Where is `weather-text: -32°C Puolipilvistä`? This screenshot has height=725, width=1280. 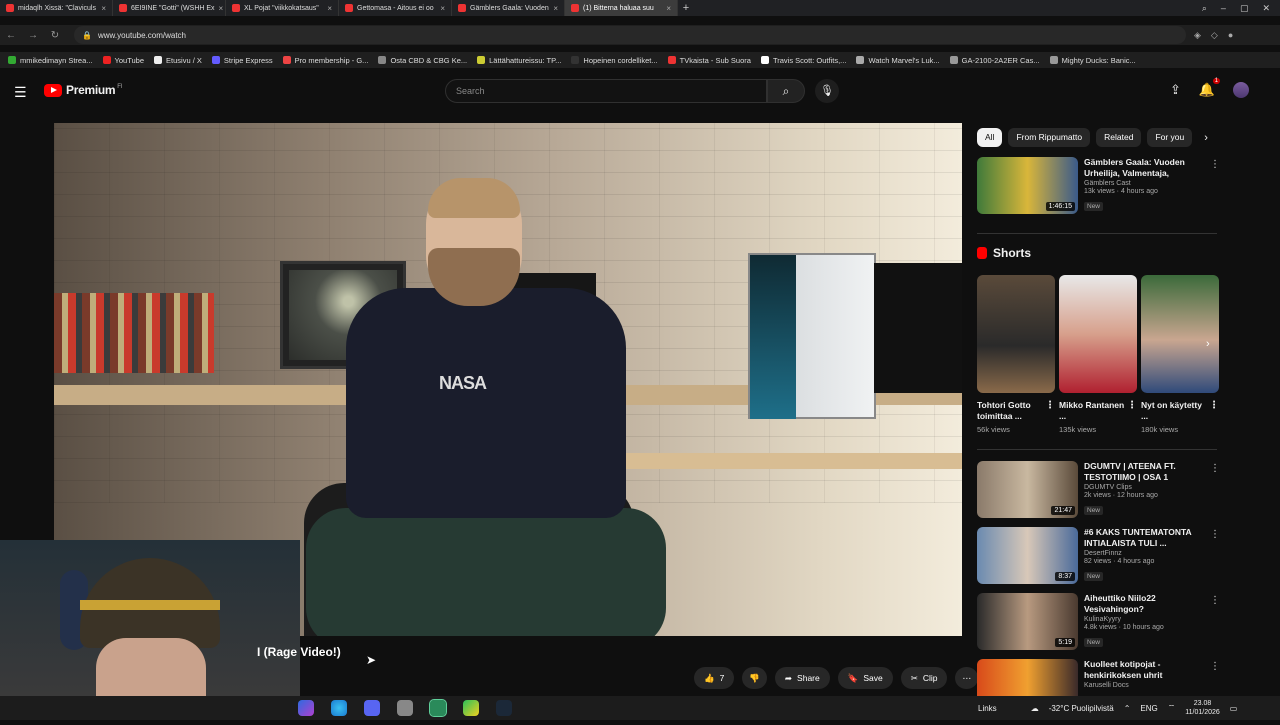 weather-text: -32°C Puolipilvistä is located at coordinates (1081, 708).